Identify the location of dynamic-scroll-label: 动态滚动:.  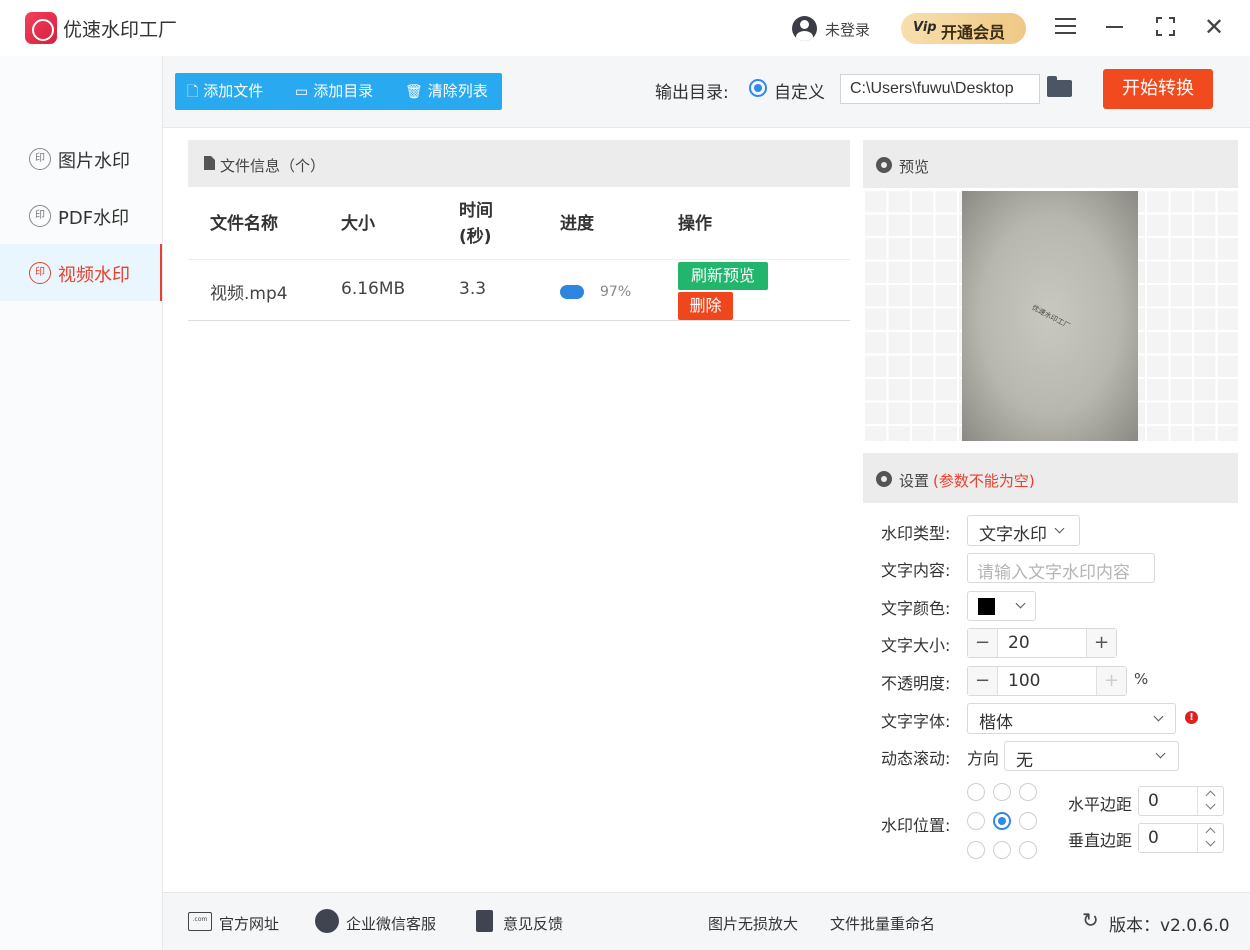
(916, 758).